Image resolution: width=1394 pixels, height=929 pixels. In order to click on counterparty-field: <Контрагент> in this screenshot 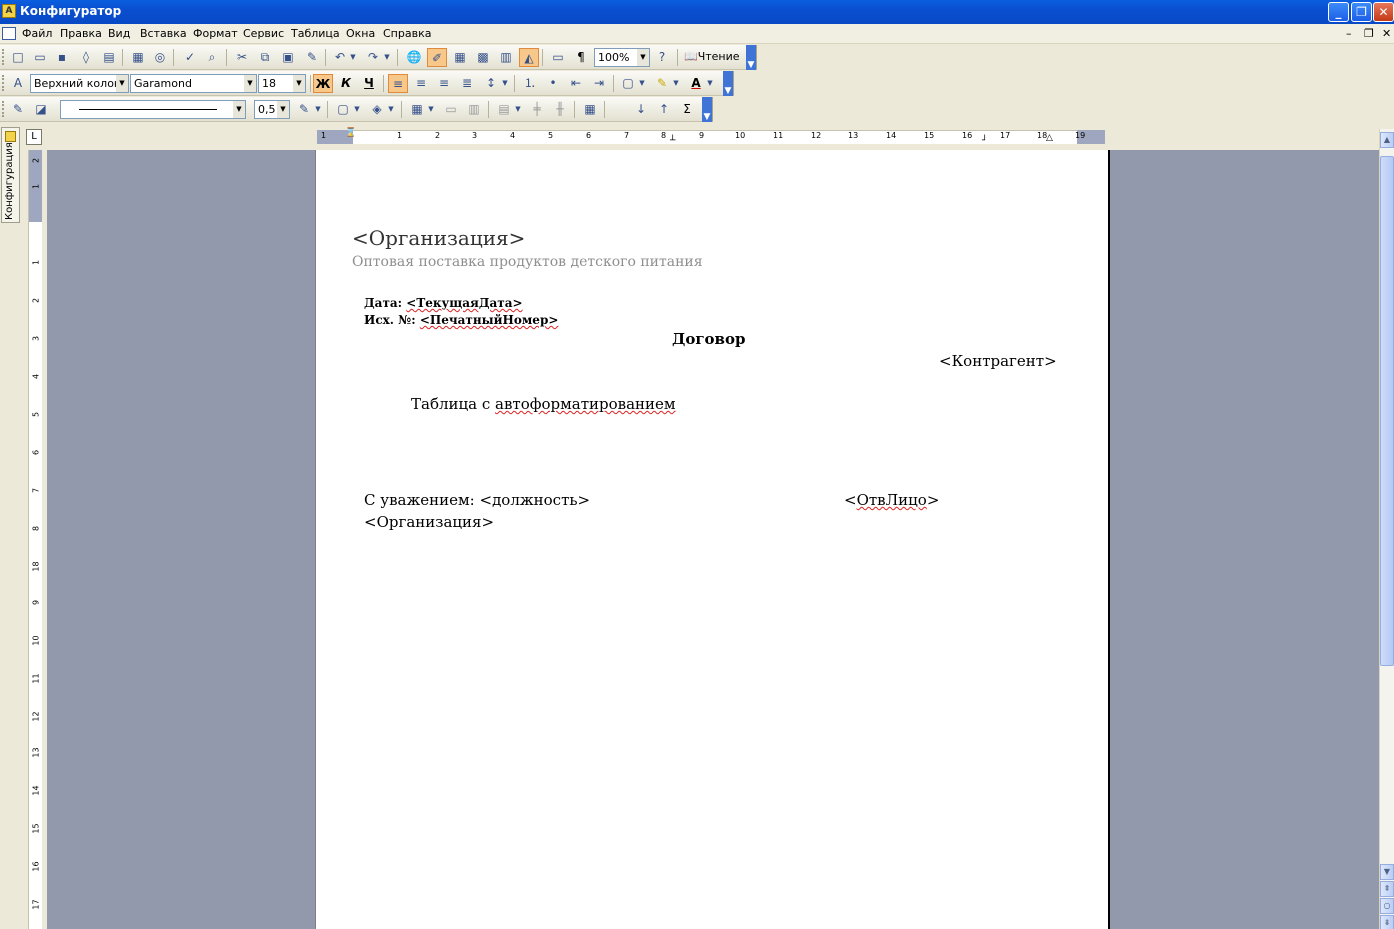, I will do `click(998, 361)`.